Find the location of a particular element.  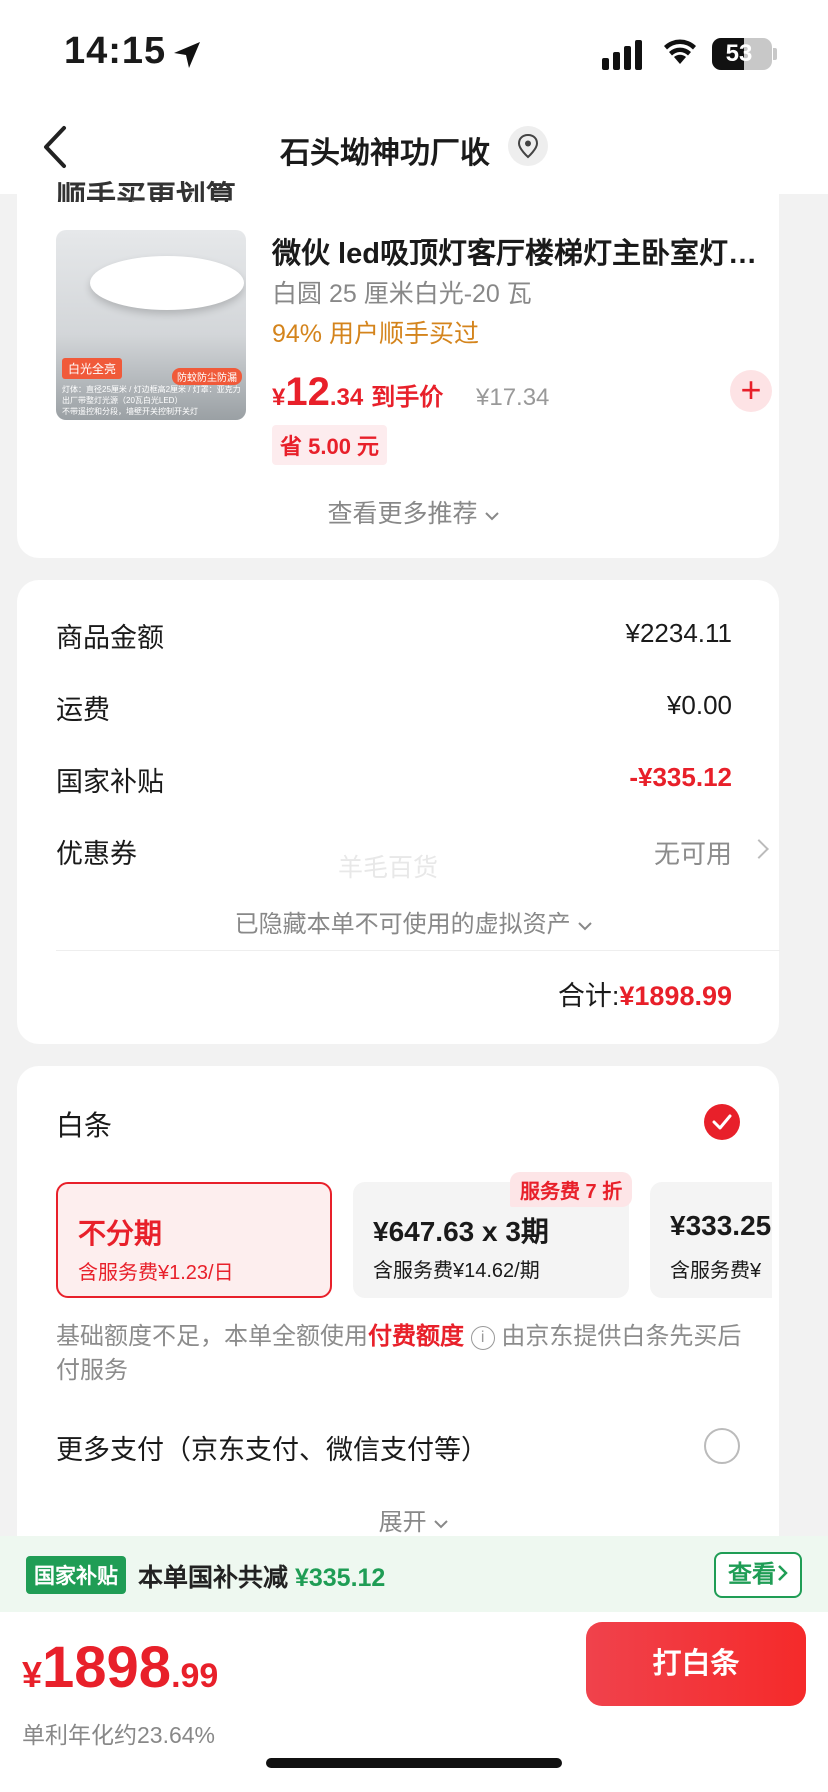

info-icon: i is located at coordinates (482, 1338).